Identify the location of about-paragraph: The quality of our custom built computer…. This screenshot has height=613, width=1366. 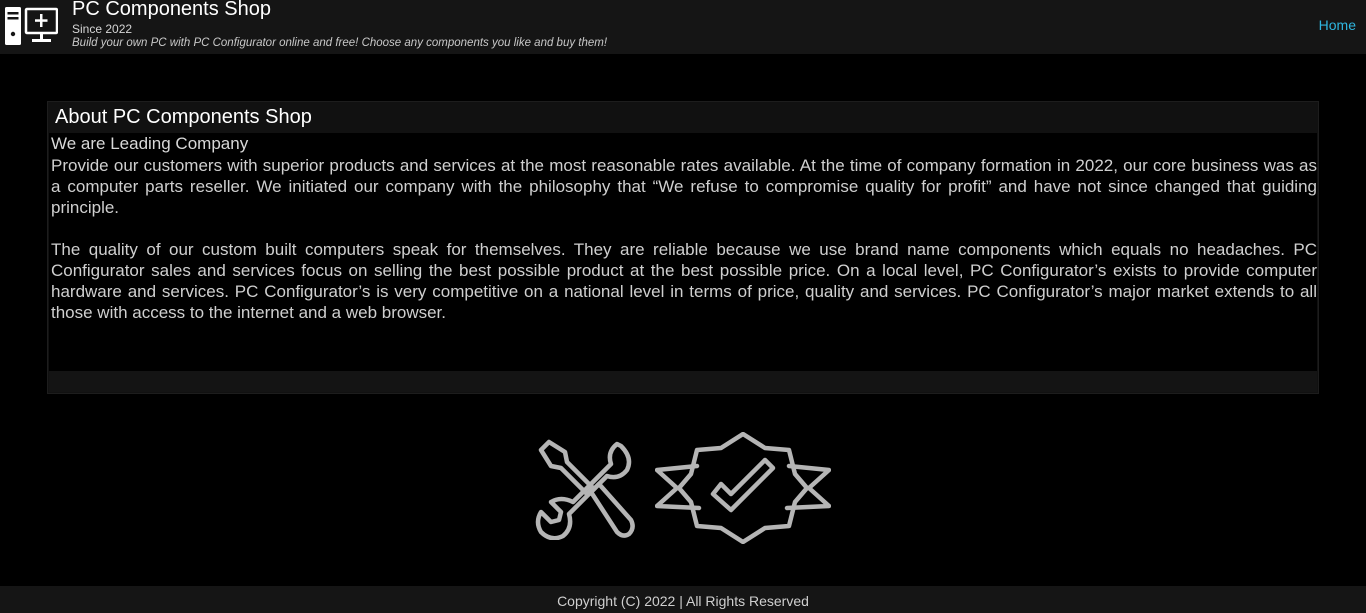
(684, 281).